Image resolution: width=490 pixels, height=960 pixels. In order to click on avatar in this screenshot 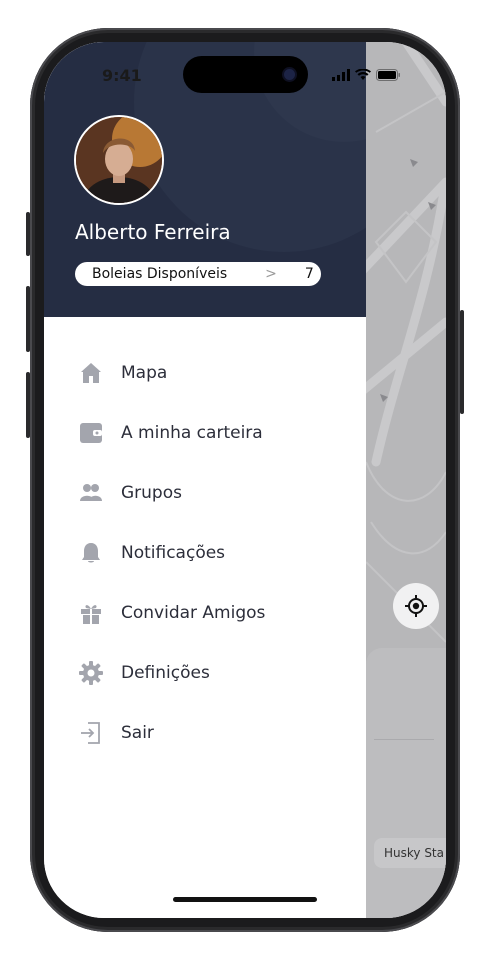, I will do `click(119, 160)`.